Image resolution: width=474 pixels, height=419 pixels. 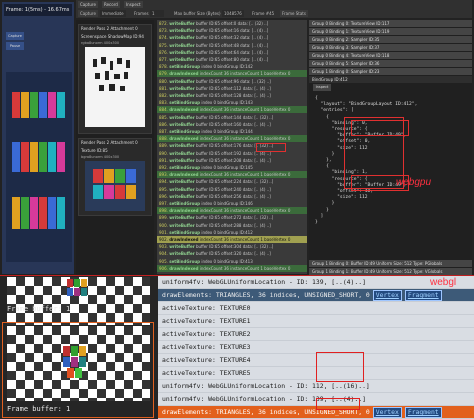 I want to click on command-args: buffer ID:65 offset:48 data: [.. (4) ..], so click(x=232, y=45).